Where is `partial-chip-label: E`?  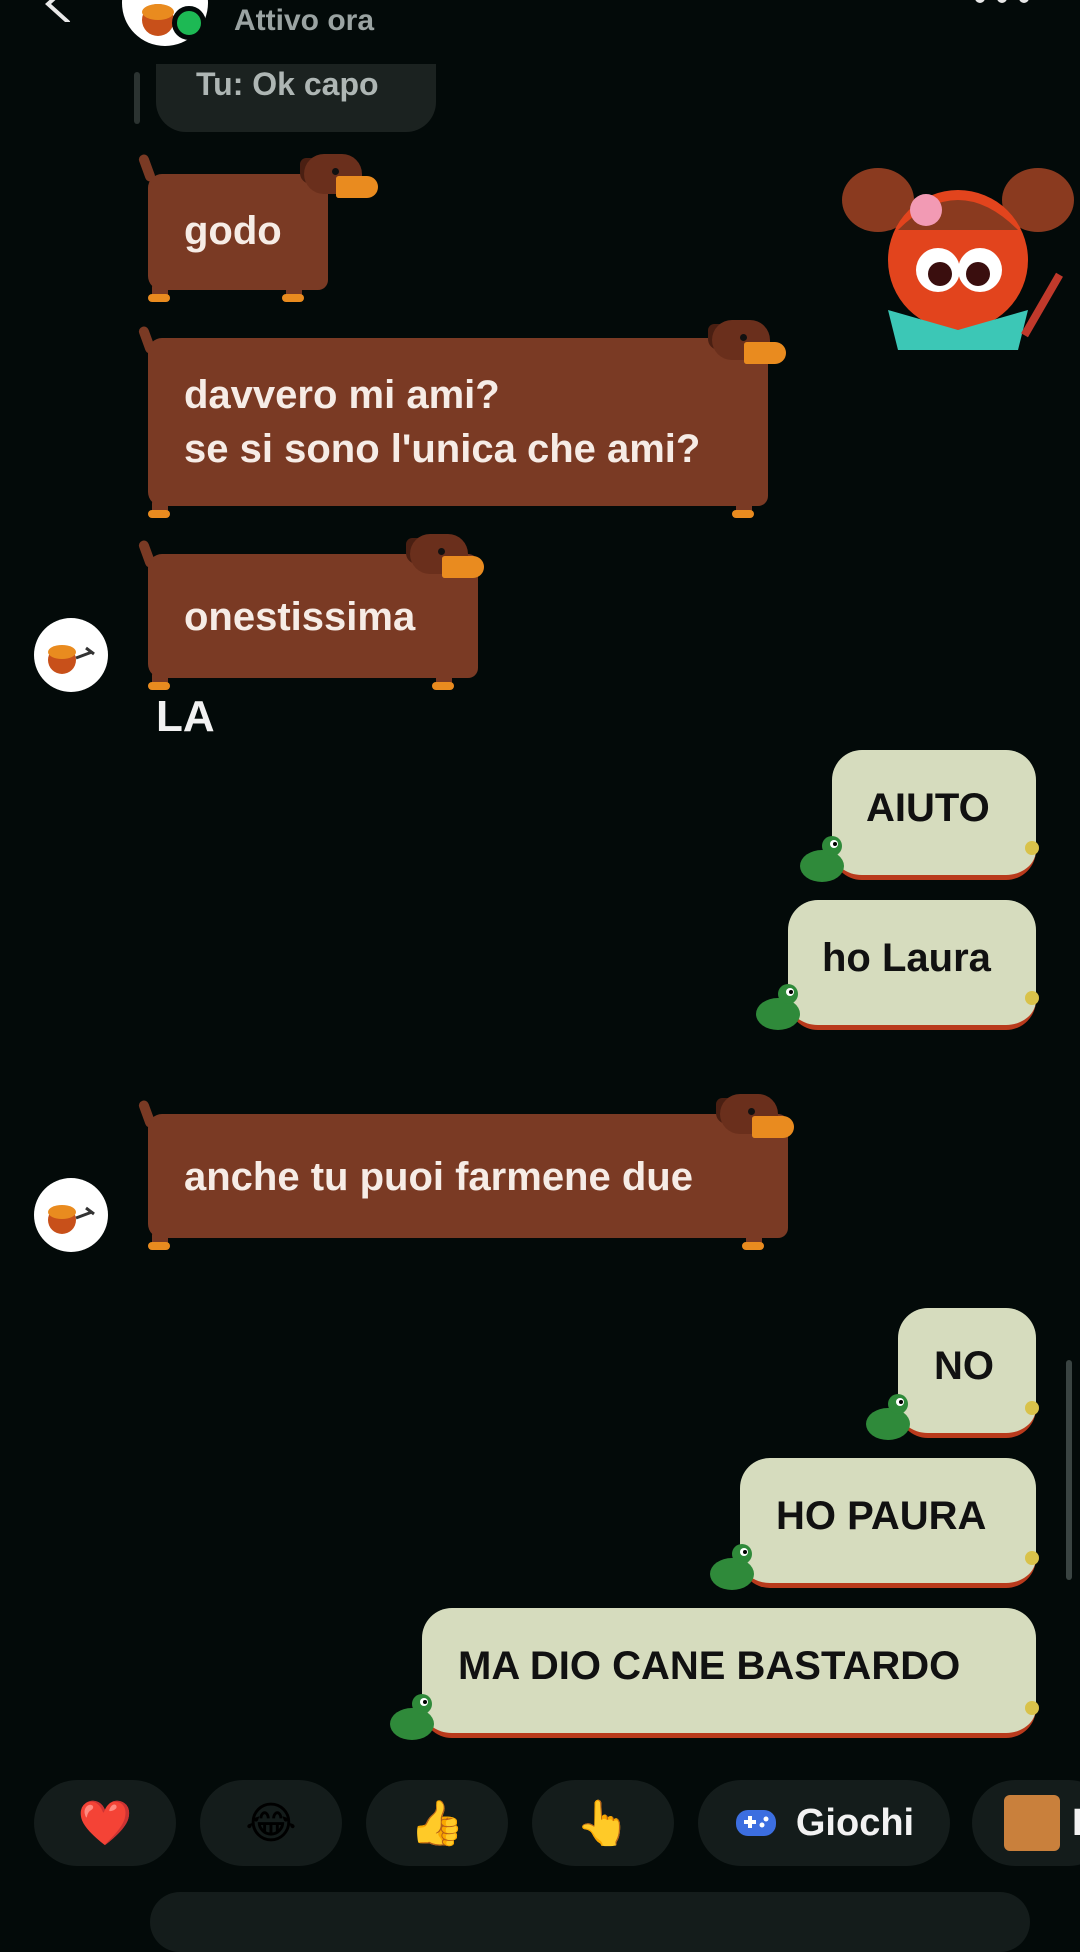
partial-chip-label: E is located at coordinates (1076, 1823).